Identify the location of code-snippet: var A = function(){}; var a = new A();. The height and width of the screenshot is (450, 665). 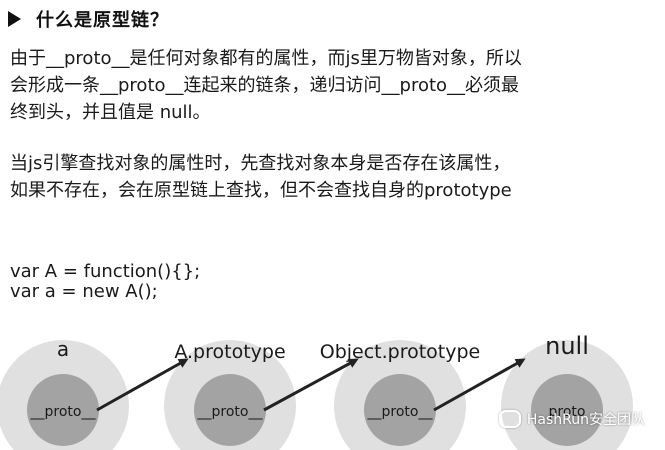
(105, 282).